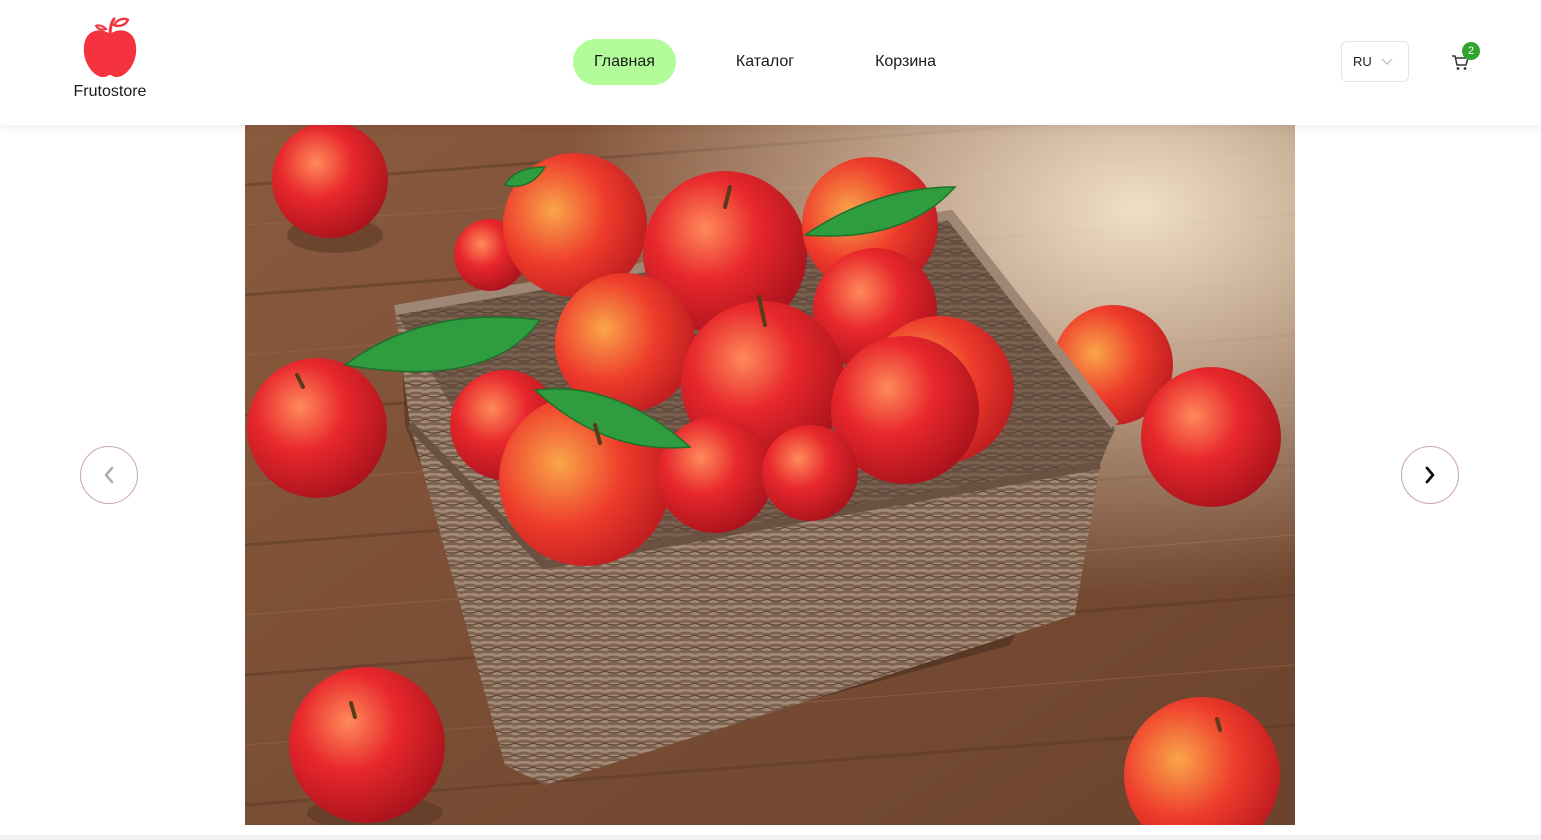 The width and height of the screenshot is (1541, 840). I want to click on chevron-down-icon, so click(1387, 61).